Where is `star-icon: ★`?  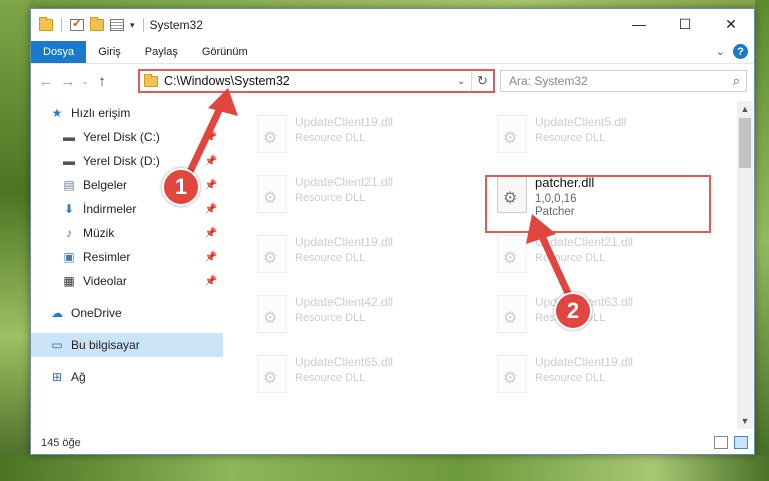
star-icon: ★ is located at coordinates (57, 113).